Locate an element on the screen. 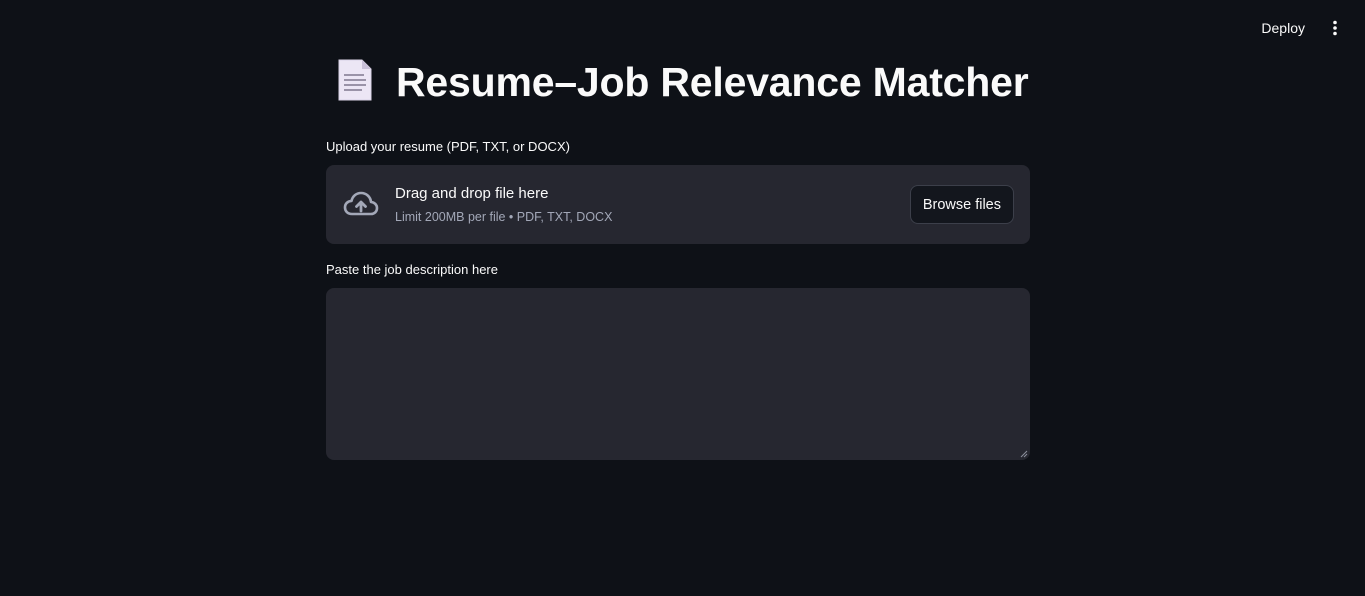  job-description-container is located at coordinates (678, 374).